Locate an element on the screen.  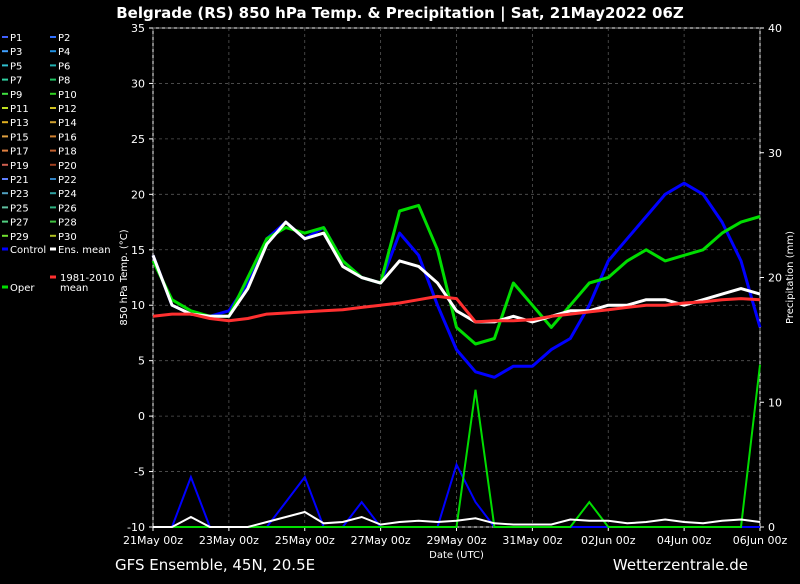
legend-label: P16 is located at coordinates (67, 137).